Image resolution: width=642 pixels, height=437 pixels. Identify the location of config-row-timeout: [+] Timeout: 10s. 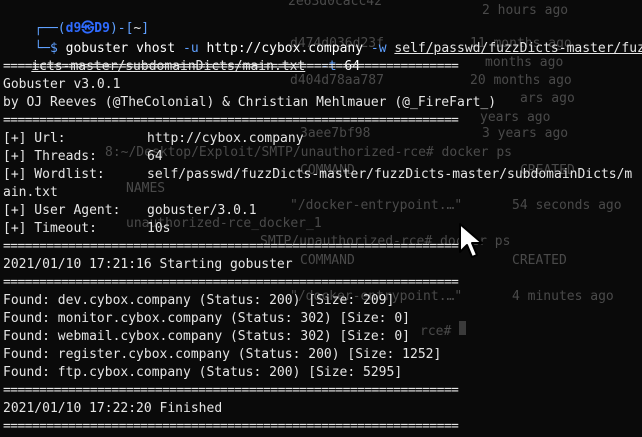
(86, 229).